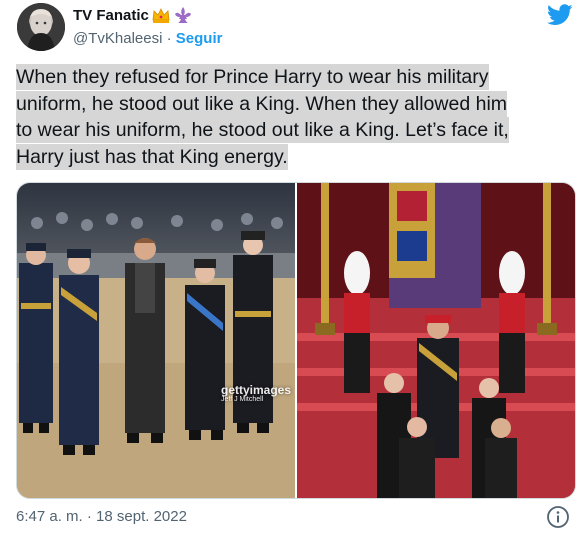 The image size is (586, 537). I want to click on info-icon, so click(558, 517).